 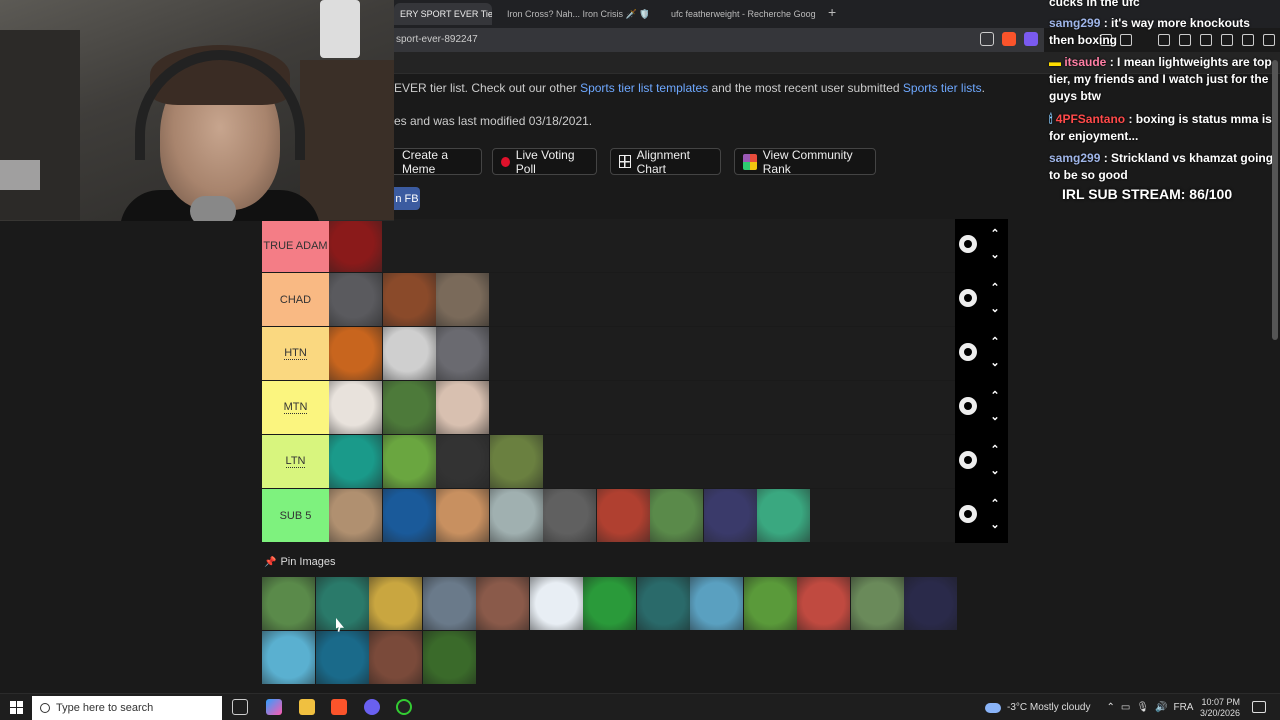 I want to click on tier-row: CHAD ⌃ ⌄, so click(x=635, y=300).